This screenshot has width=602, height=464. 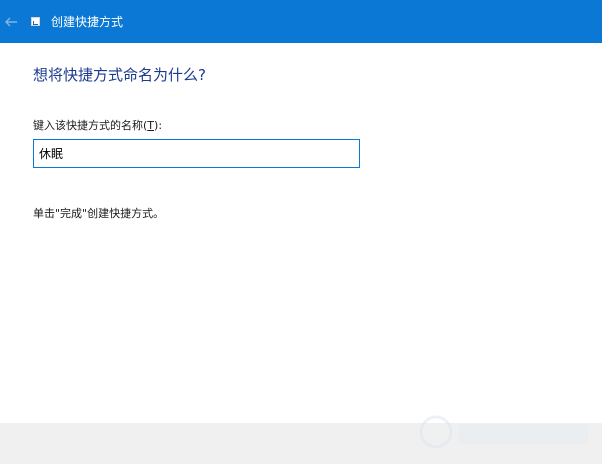 What do you see at coordinates (35, 21) in the screenshot?
I see `shortcut-icon` at bounding box center [35, 21].